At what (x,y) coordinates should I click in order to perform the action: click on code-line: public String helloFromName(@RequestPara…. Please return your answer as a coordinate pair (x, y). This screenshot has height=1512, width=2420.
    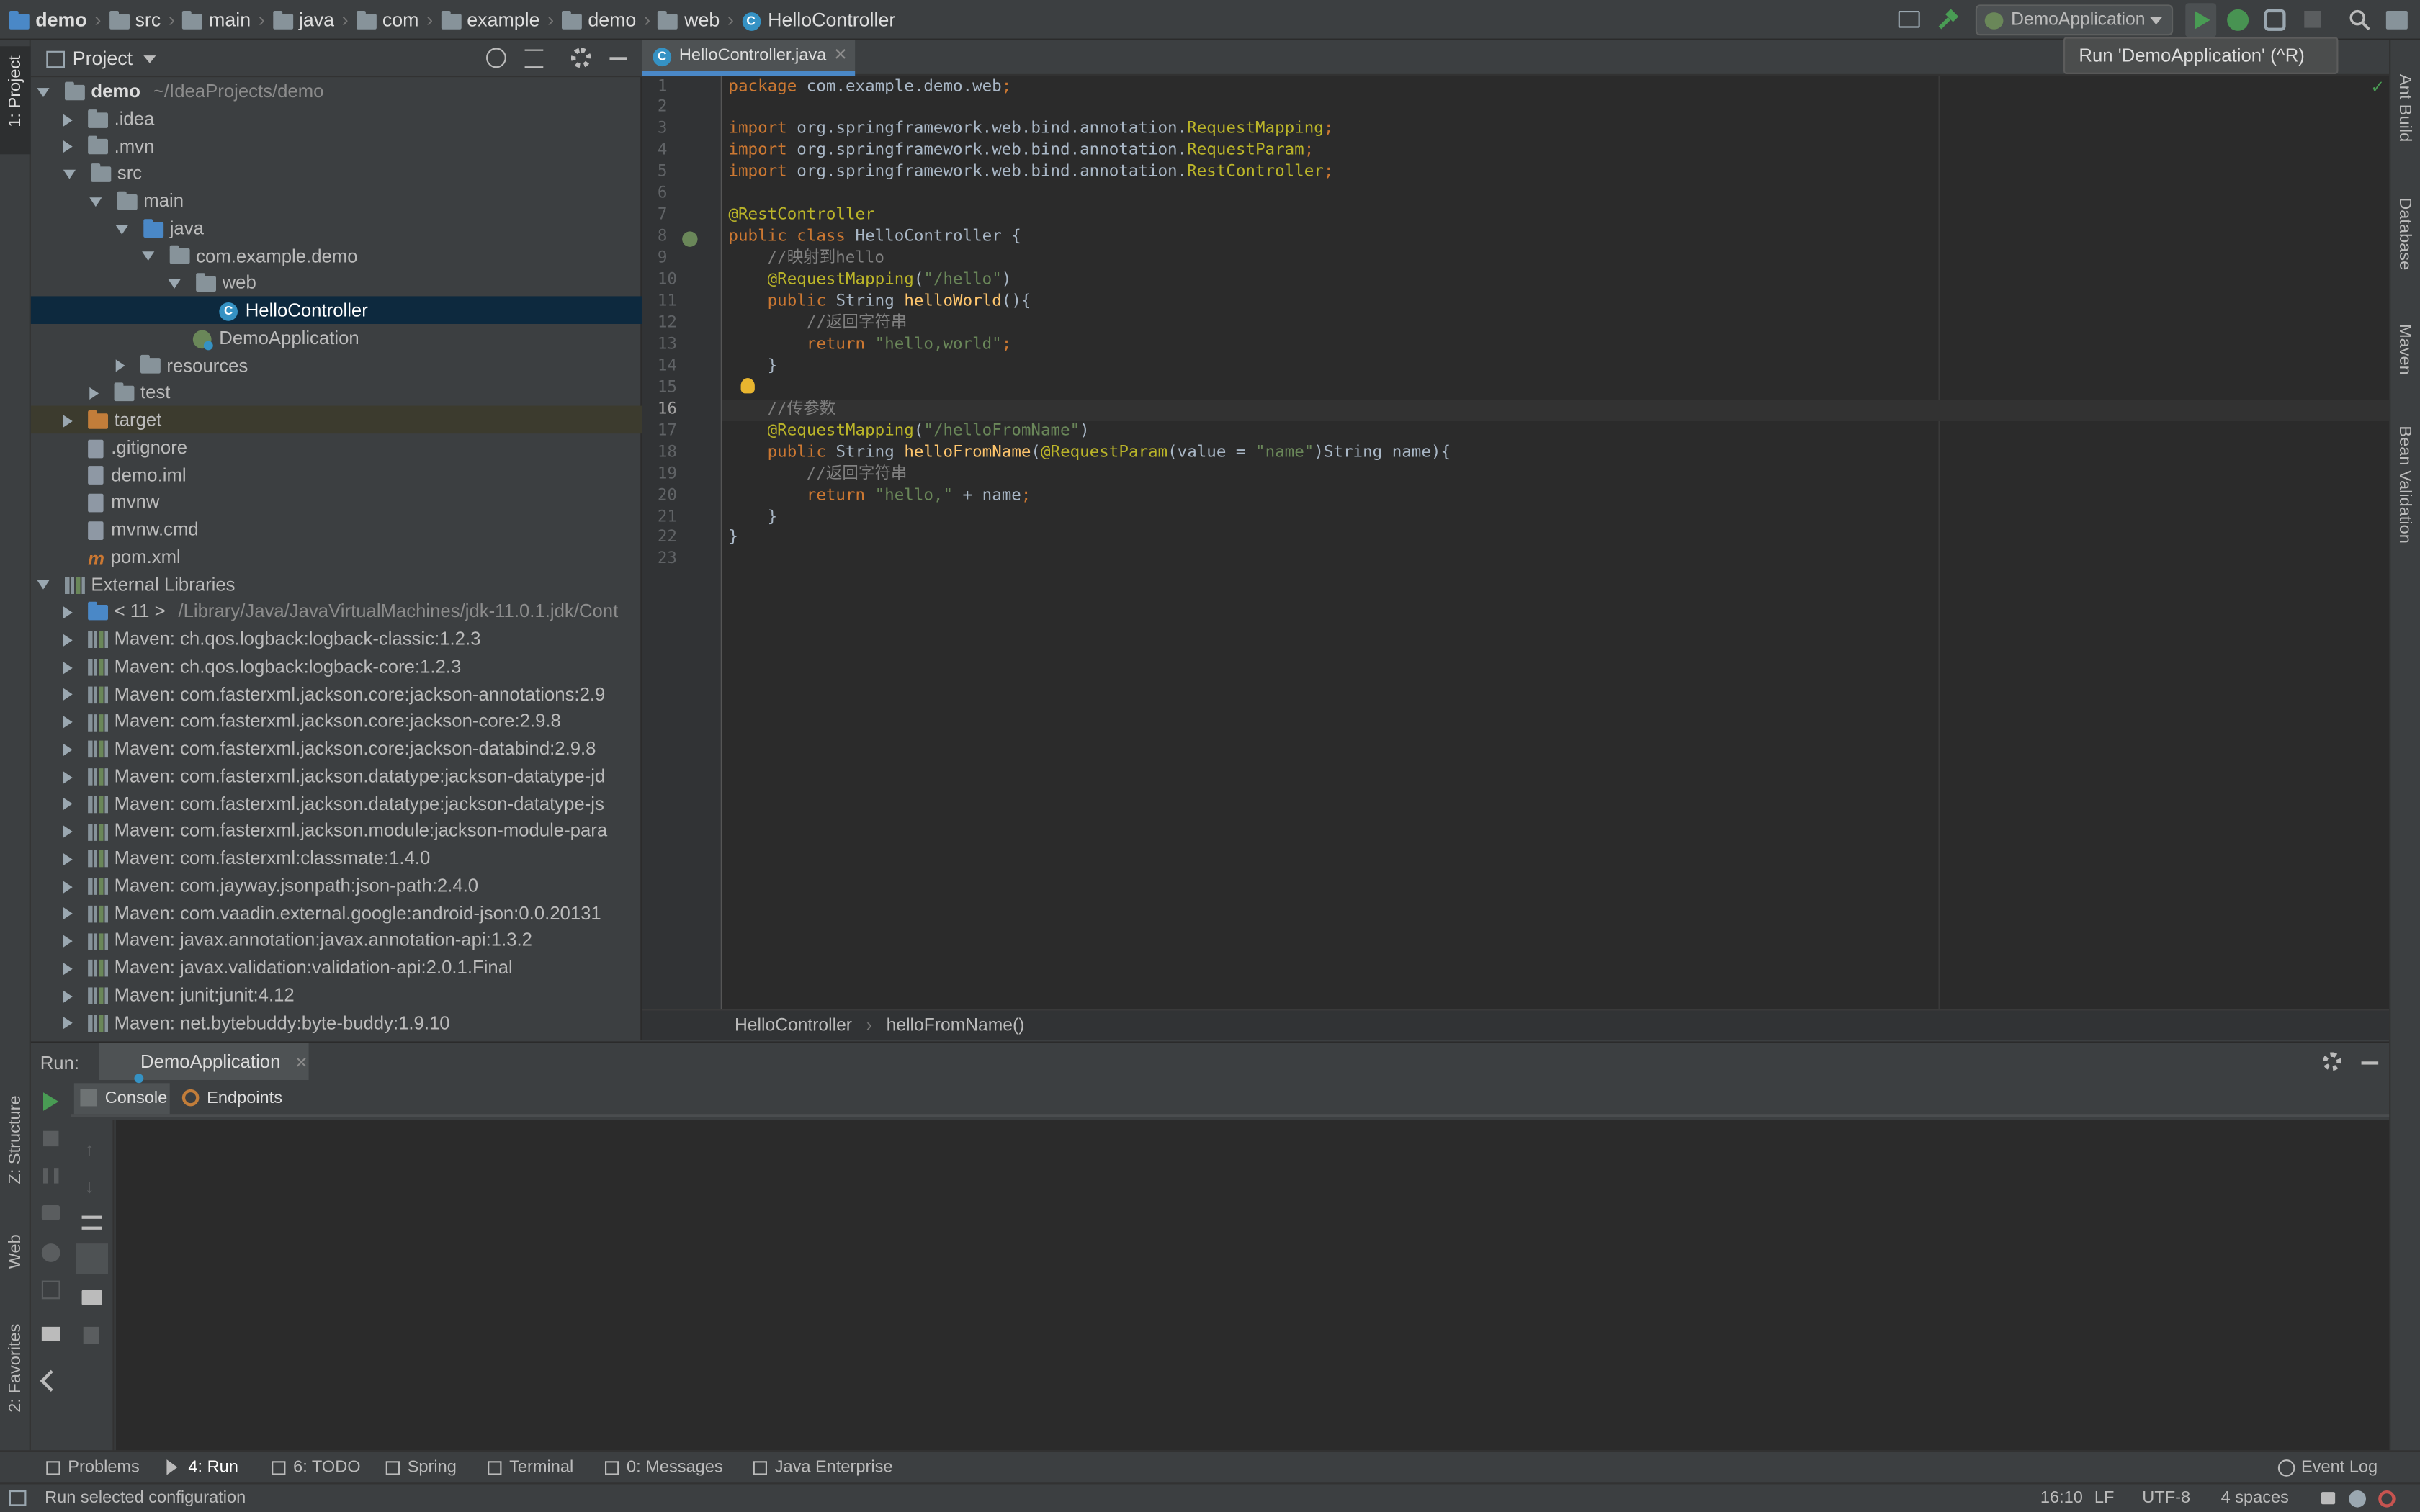
    Looking at the image, I should click on (1089, 453).